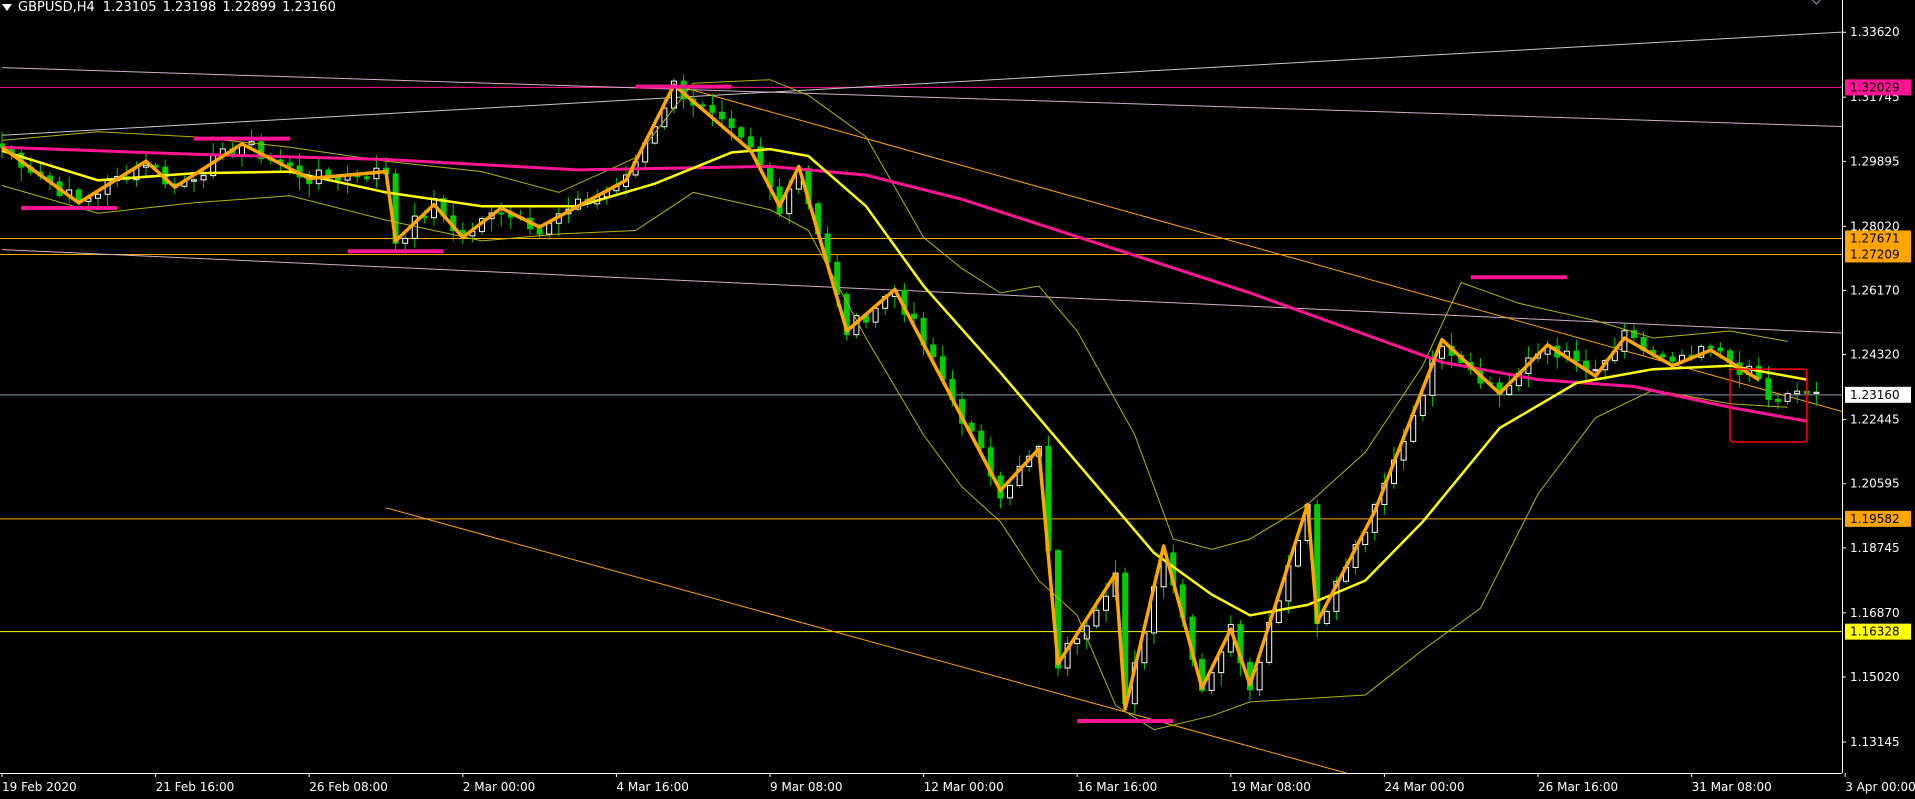  What do you see at coordinates (1424, 787) in the screenshot?
I see `time-tick-label: 24 Mar 00:00` at bounding box center [1424, 787].